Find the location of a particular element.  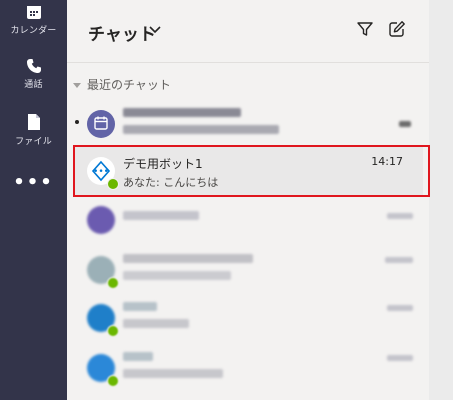

phone-icon is located at coordinates (33, 66).